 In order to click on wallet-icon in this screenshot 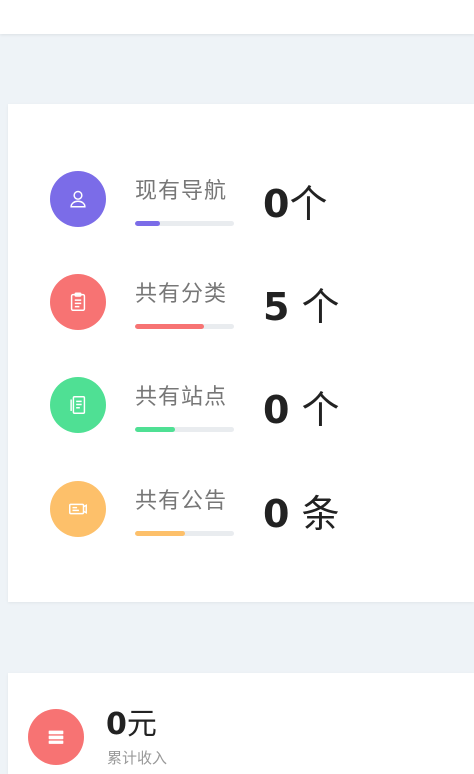, I will do `click(56, 737)`.